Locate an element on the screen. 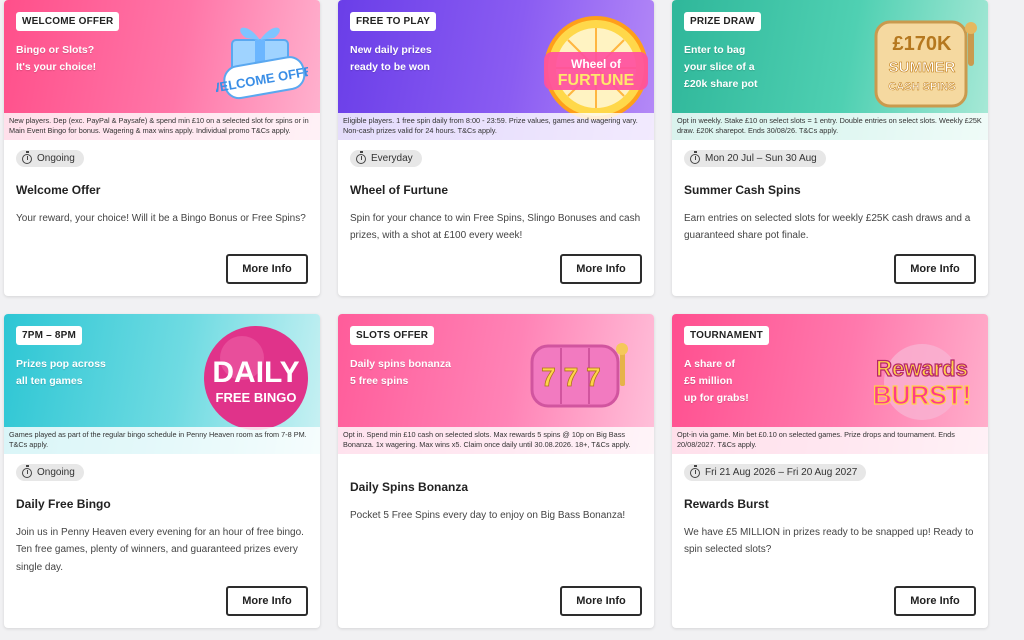 The image size is (1024, 640). promo-headline: Bingo or Slots? It's your choice! is located at coordinates (56, 58).